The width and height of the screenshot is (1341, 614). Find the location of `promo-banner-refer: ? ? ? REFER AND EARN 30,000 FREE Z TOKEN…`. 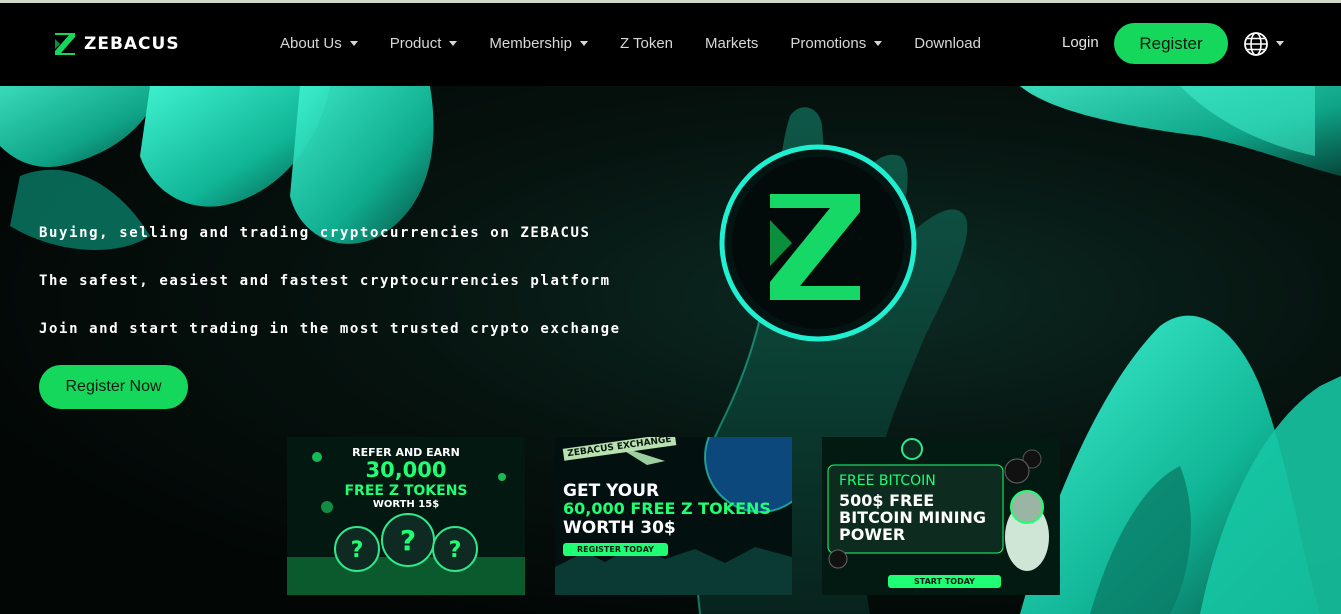

promo-banner-refer: ? ? ? REFER AND EARN 30,000 FREE Z TOKEN… is located at coordinates (406, 516).